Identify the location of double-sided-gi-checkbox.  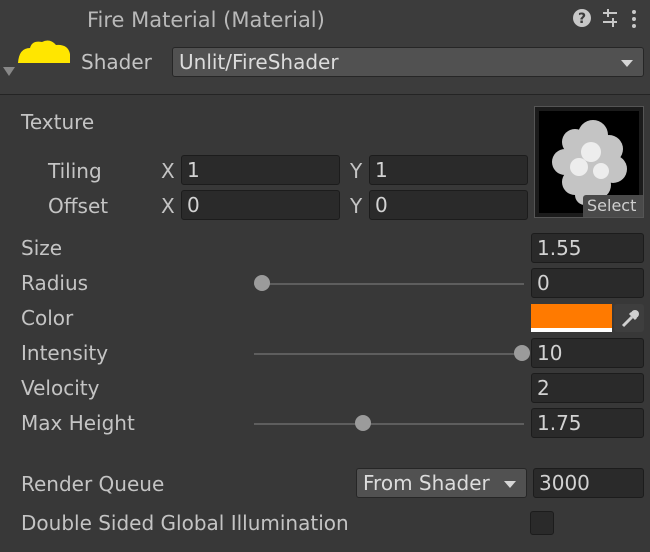
(542, 523).